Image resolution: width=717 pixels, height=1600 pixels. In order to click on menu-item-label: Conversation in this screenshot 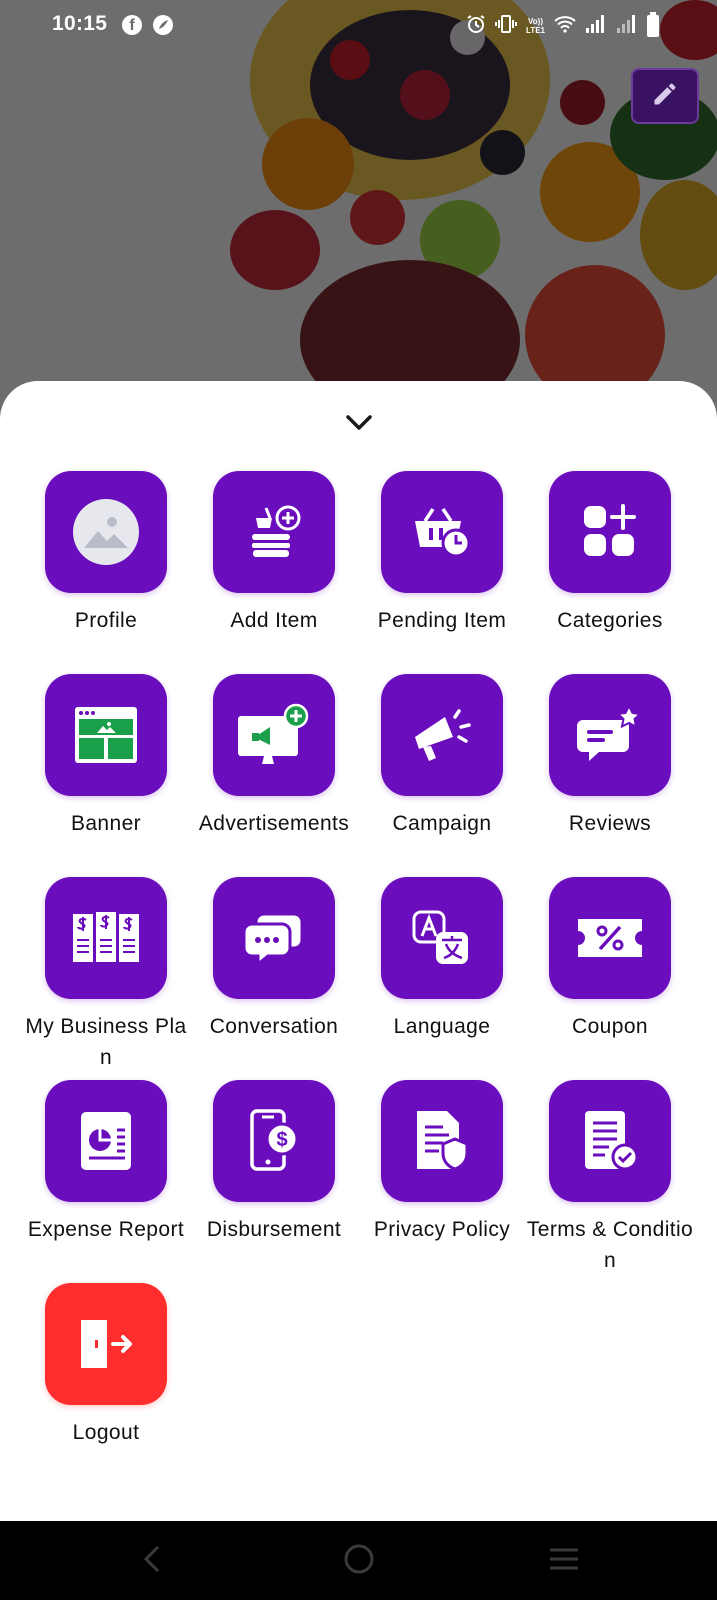, I will do `click(274, 1026)`.